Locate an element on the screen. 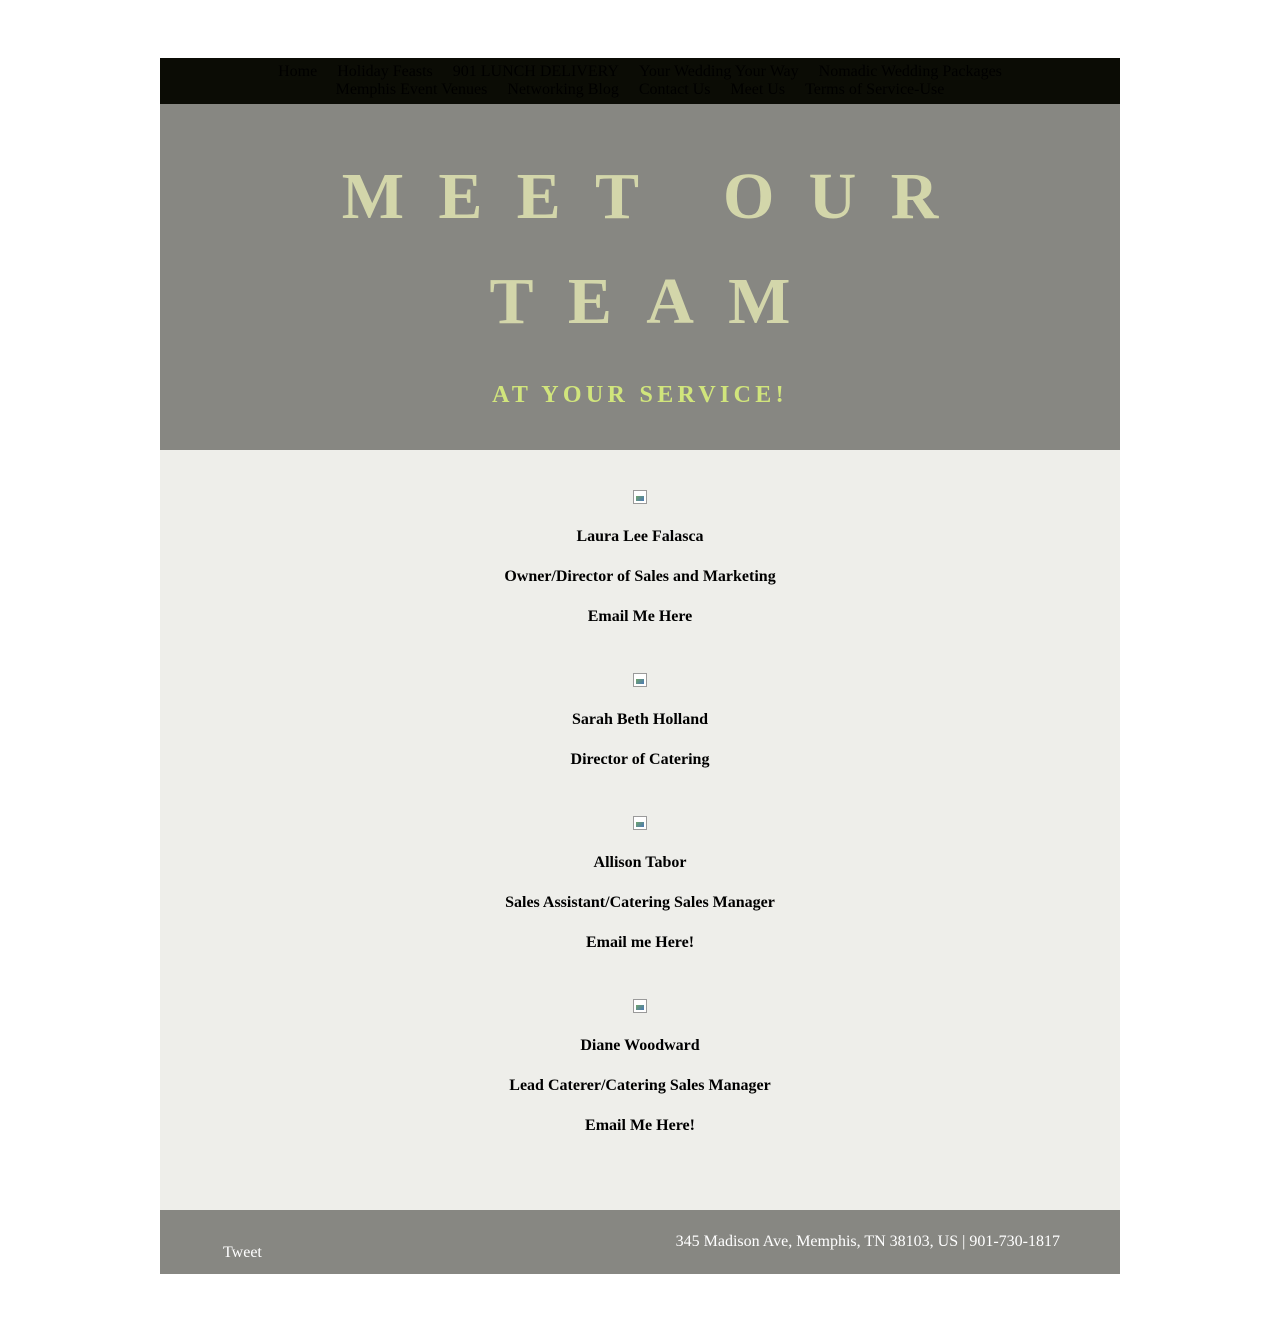 The width and height of the screenshot is (1280, 1332). nav-item-home: Home is located at coordinates (297, 71).